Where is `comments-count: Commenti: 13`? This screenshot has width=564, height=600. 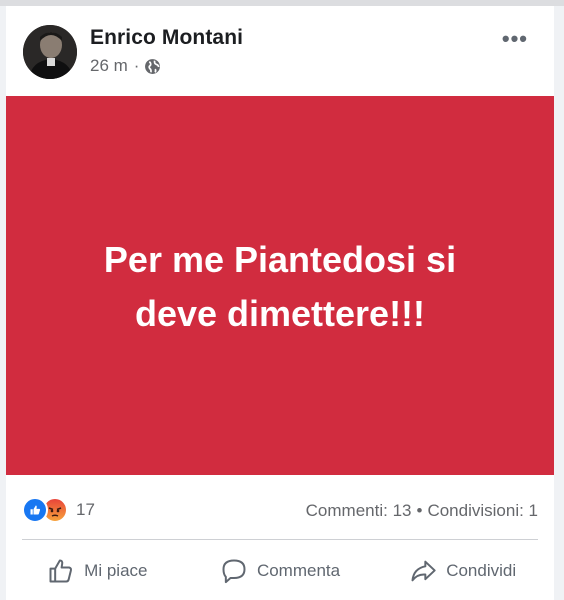
comments-count: Commenti: 13 is located at coordinates (359, 510).